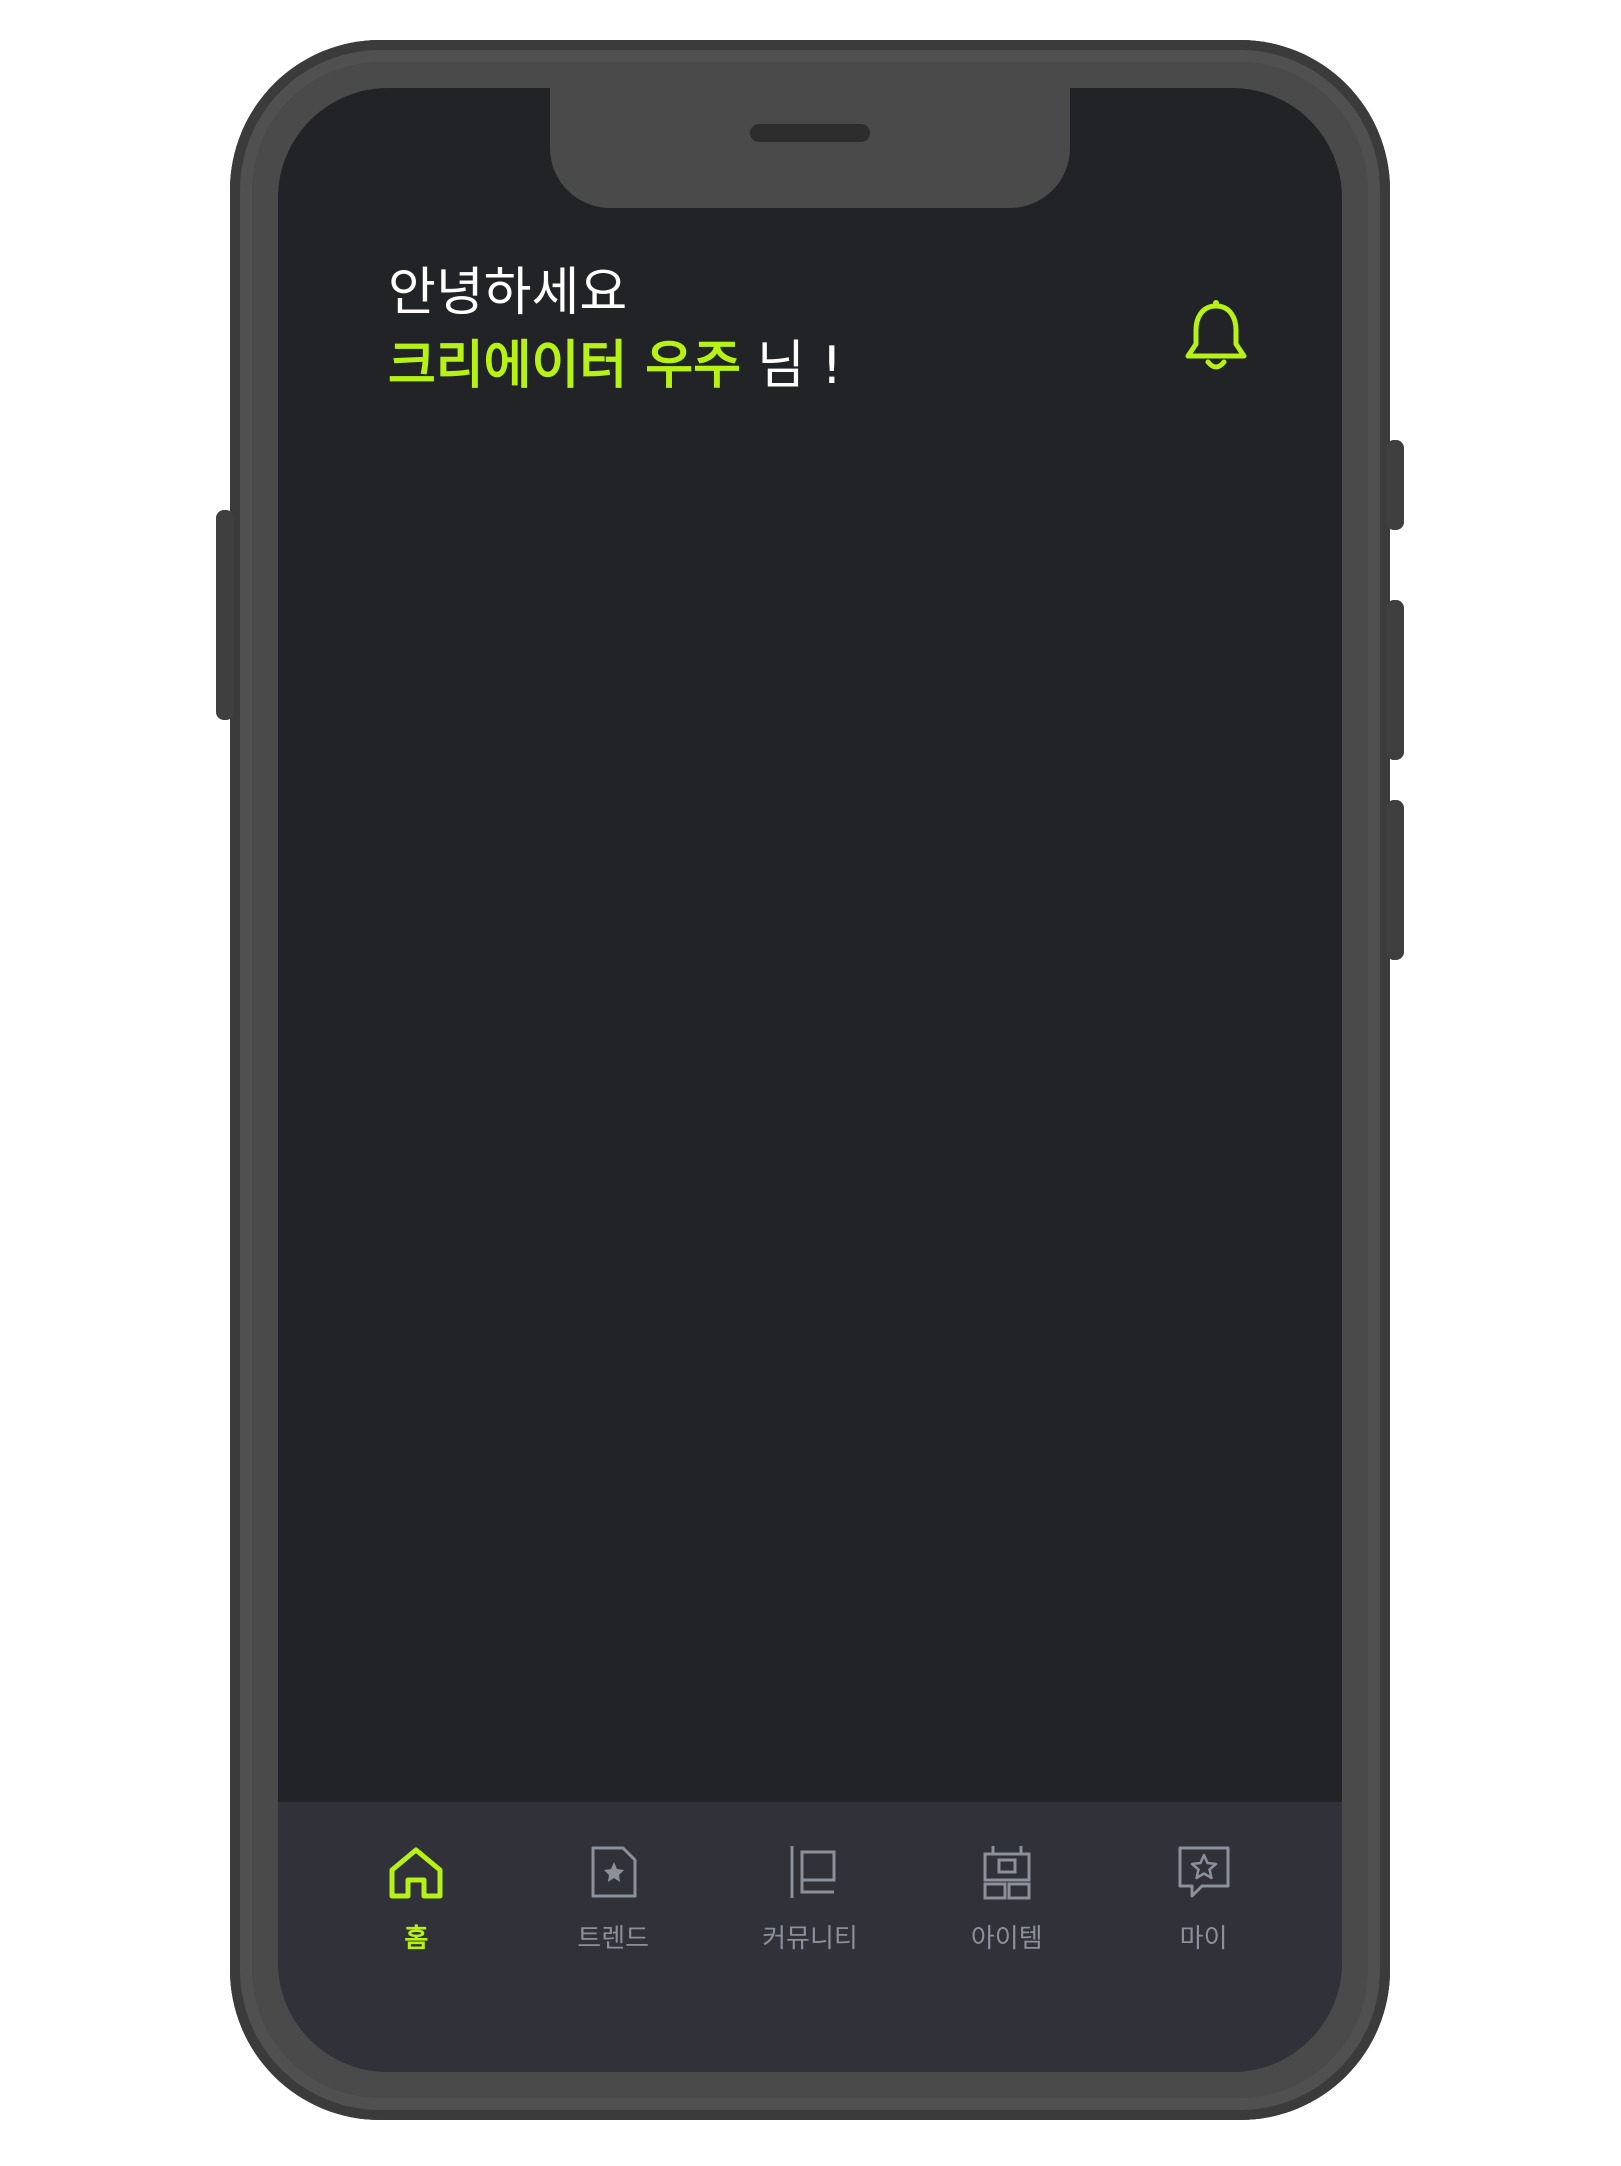 Image resolution: width=1621 pixels, height=2166 pixels. What do you see at coordinates (564, 366) in the screenshot?
I see `user-name: 크리에이터 우주` at bounding box center [564, 366].